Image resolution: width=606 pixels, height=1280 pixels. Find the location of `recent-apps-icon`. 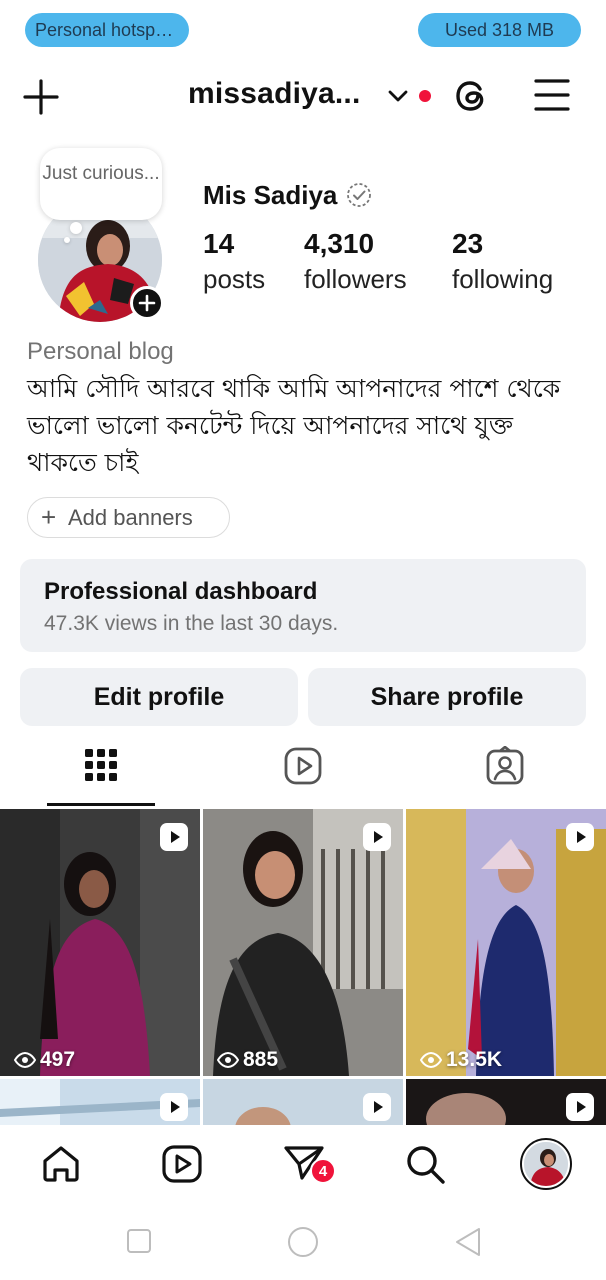

recent-apps-icon is located at coordinates (139, 1241).